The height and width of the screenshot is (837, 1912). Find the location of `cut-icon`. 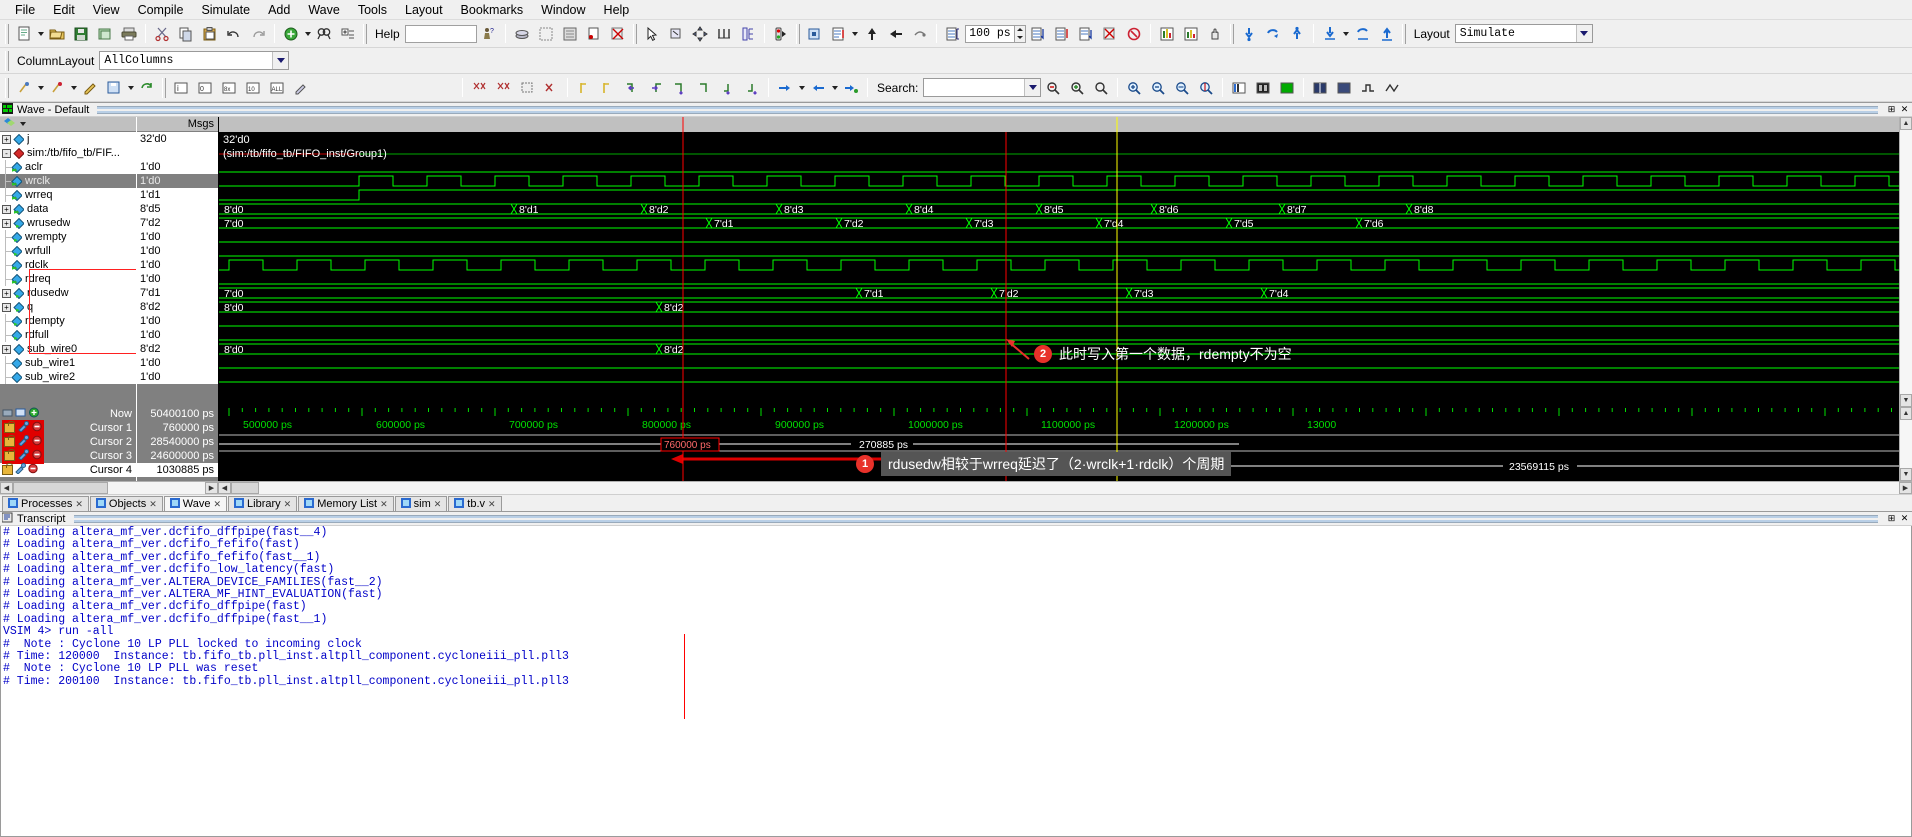

cut-icon is located at coordinates (162, 33).